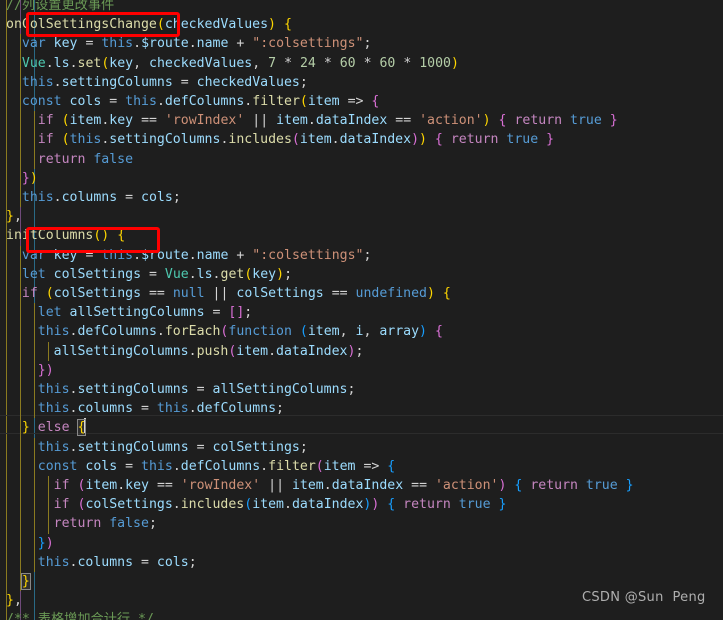 This screenshot has height=620, width=723. What do you see at coordinates (361, 524) in the screenshot?
I see `code-line-28: return false;` at bounding box center [361, 524].